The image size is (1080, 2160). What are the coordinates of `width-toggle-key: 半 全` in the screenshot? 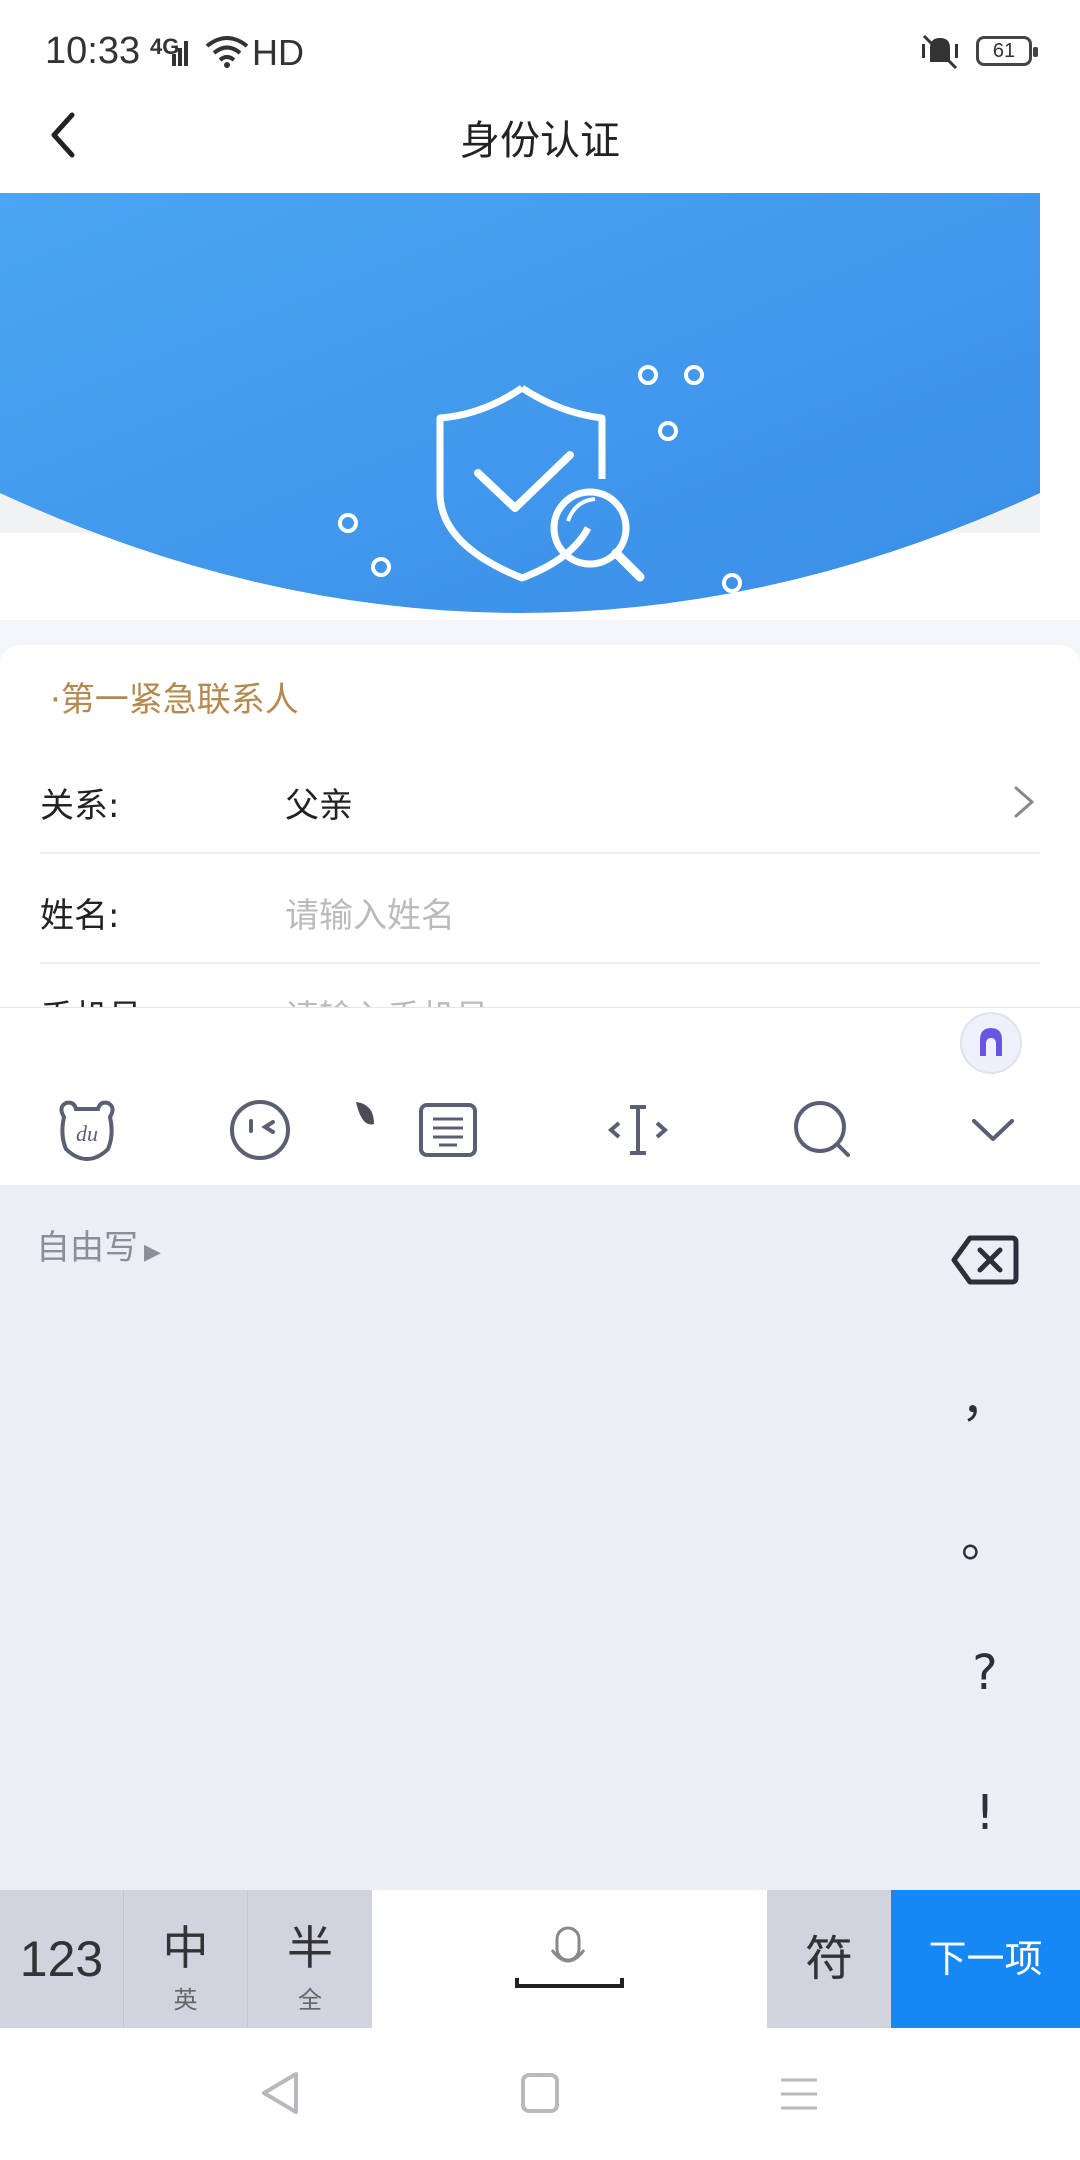 It's located at (310, 1959).